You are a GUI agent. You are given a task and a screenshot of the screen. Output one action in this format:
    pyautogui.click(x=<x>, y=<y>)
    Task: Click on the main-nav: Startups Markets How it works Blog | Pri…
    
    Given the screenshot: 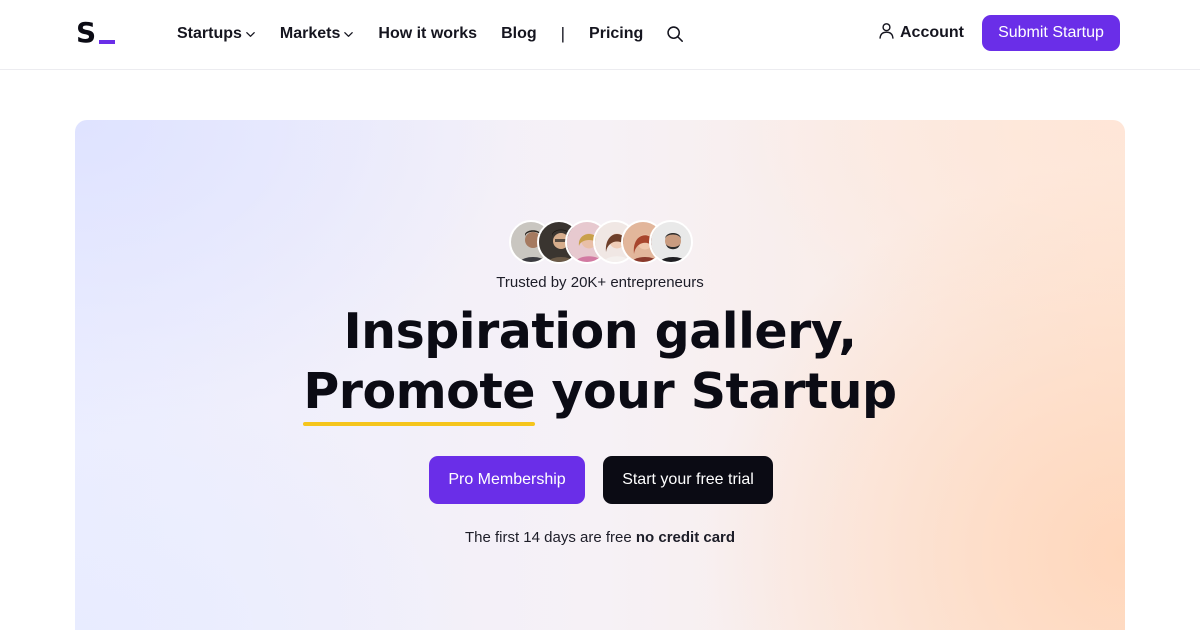 What is the action you would take?
    pyautogui.click(x=430, y=34)
    